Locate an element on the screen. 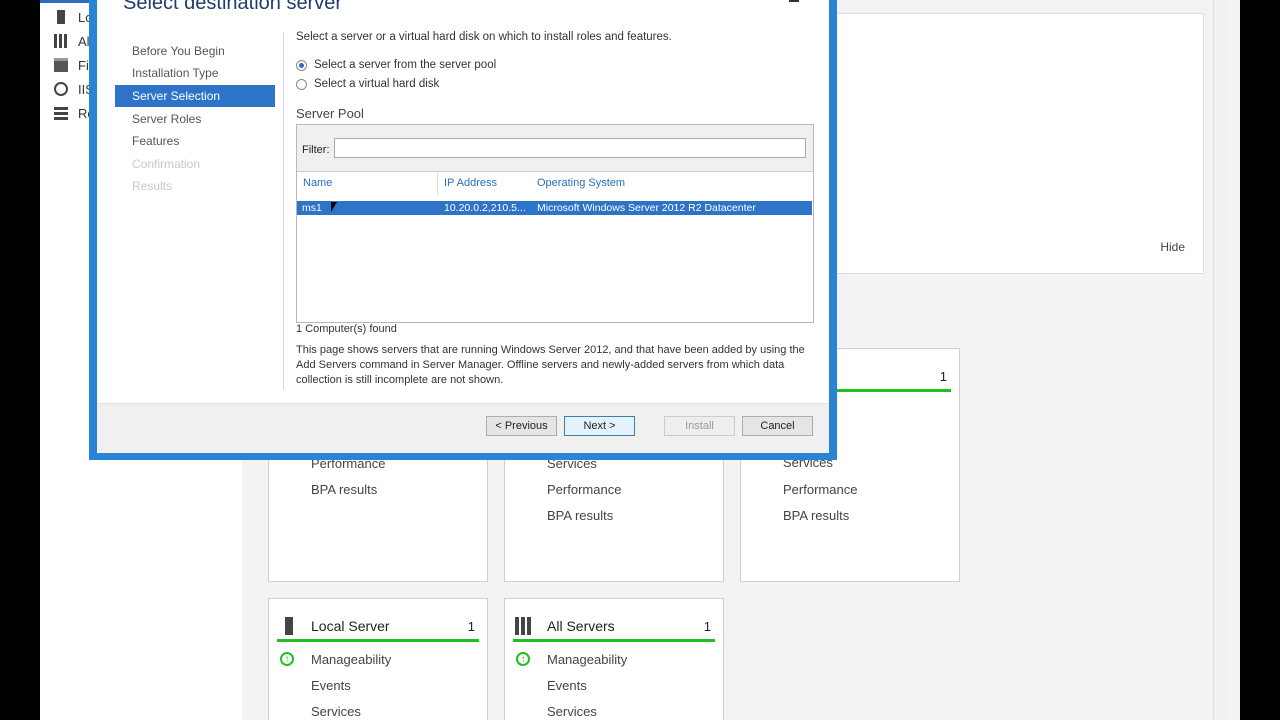 The width and height of the screenshot is (1280, 720). nav-selection-indicator is located at coordinates (65, 1).